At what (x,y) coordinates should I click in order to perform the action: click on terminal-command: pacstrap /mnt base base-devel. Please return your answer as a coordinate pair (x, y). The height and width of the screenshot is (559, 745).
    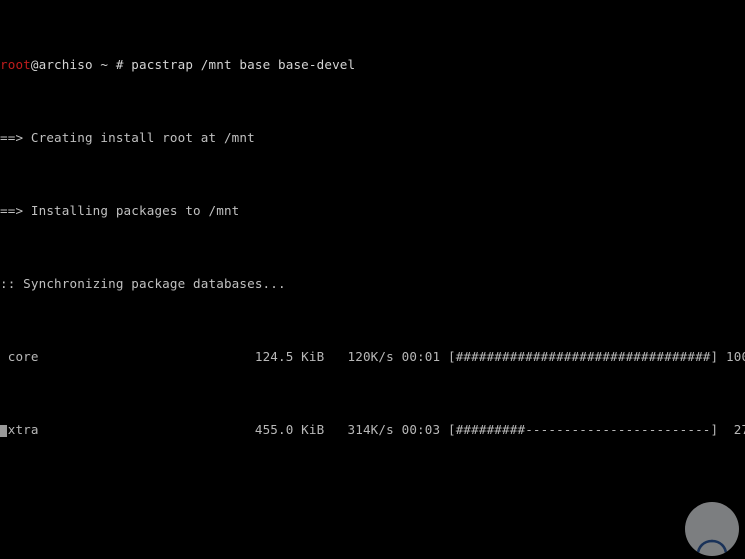
    Looking at the image, I should click on (243, 65).